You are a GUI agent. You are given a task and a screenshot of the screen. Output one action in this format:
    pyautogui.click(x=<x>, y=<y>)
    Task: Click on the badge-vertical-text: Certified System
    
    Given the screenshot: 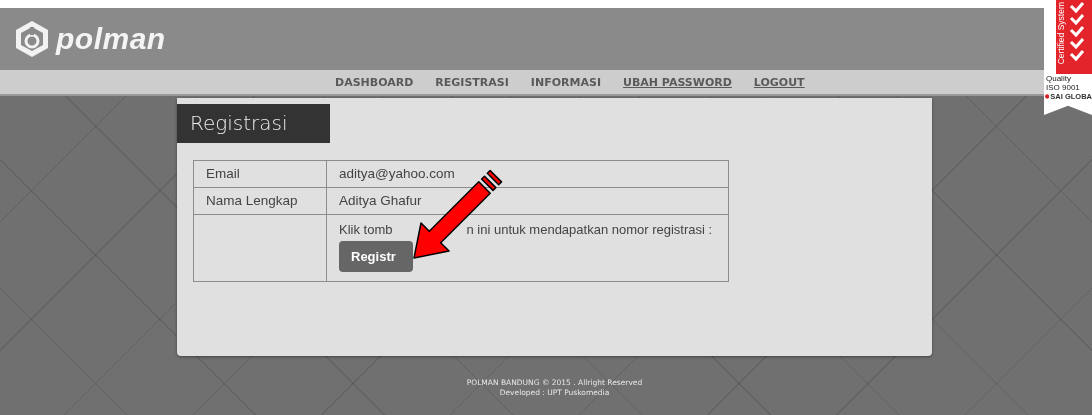 What is the action you would take?
    pyautogui.click(x=1061, y=33)
    